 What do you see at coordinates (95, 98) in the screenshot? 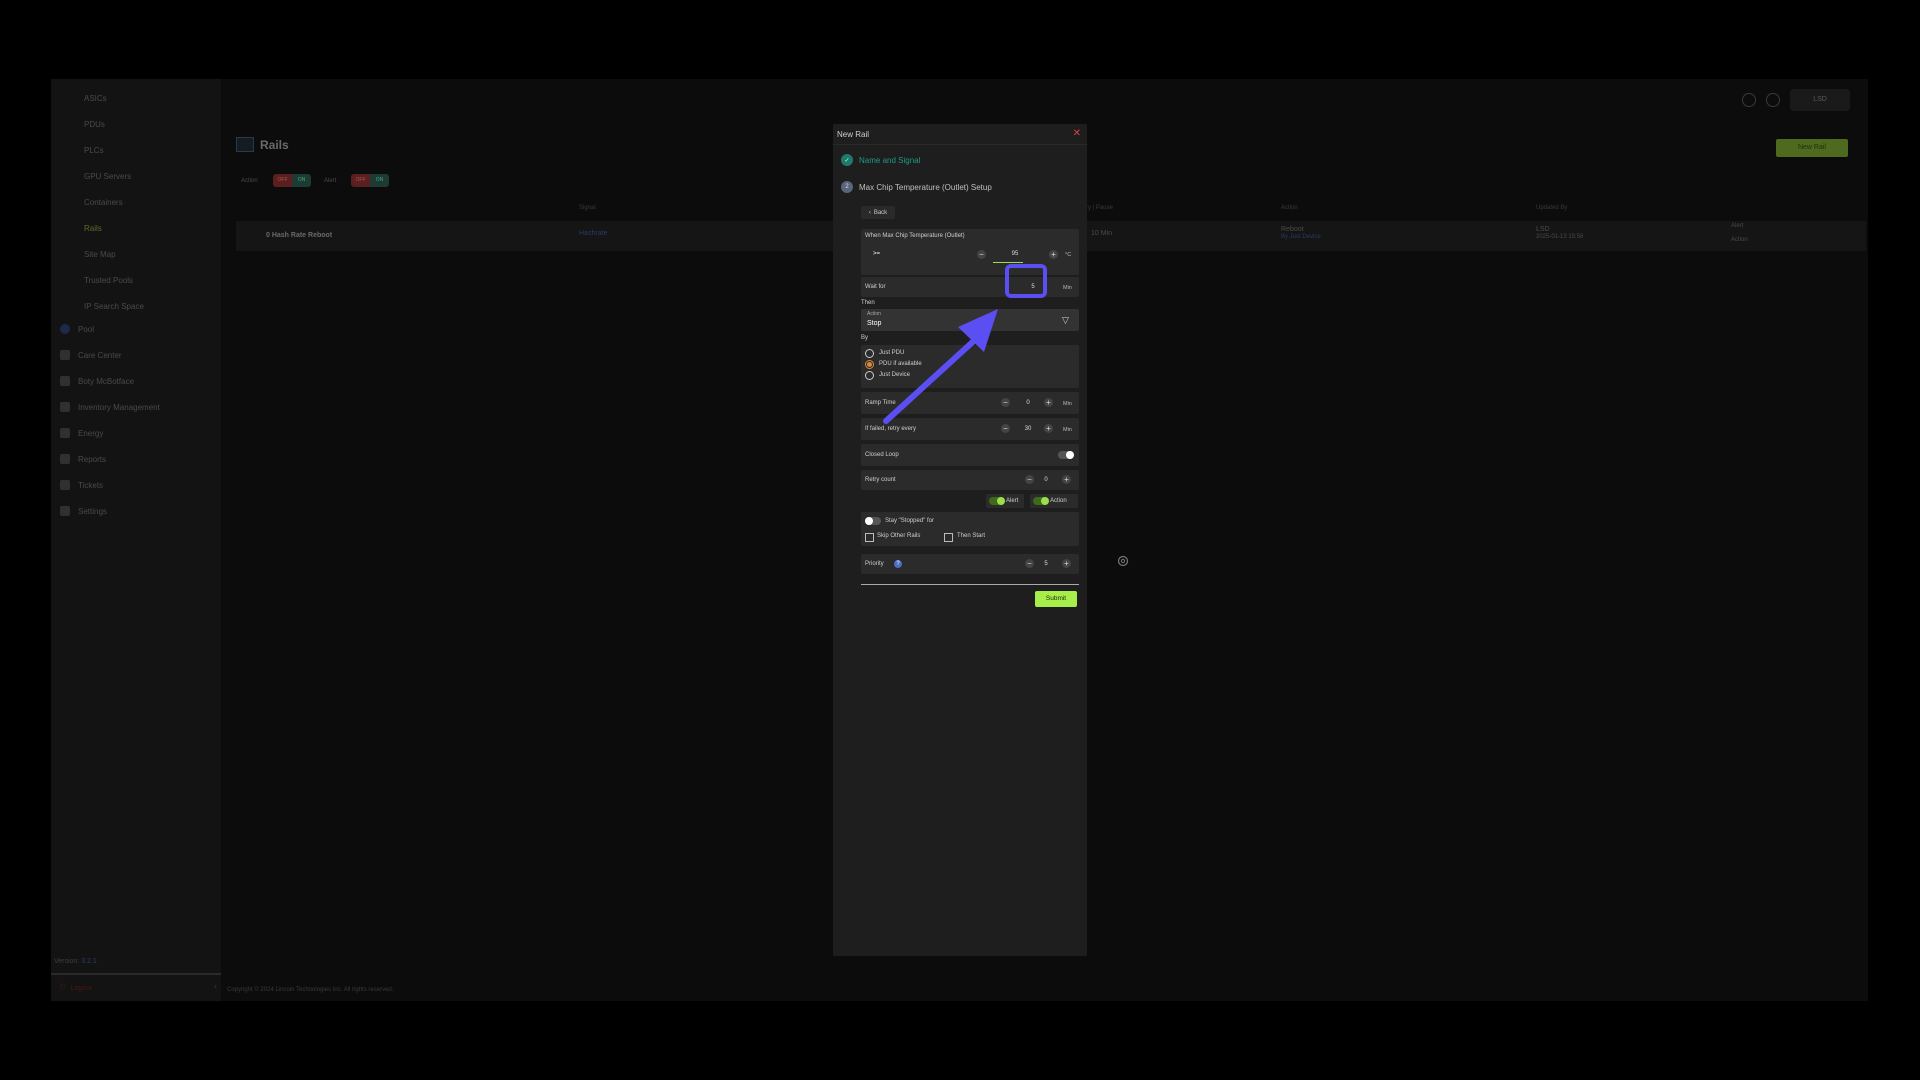
I see `sidebar-item-asics: ASICs` at bounding box center [95, 98].